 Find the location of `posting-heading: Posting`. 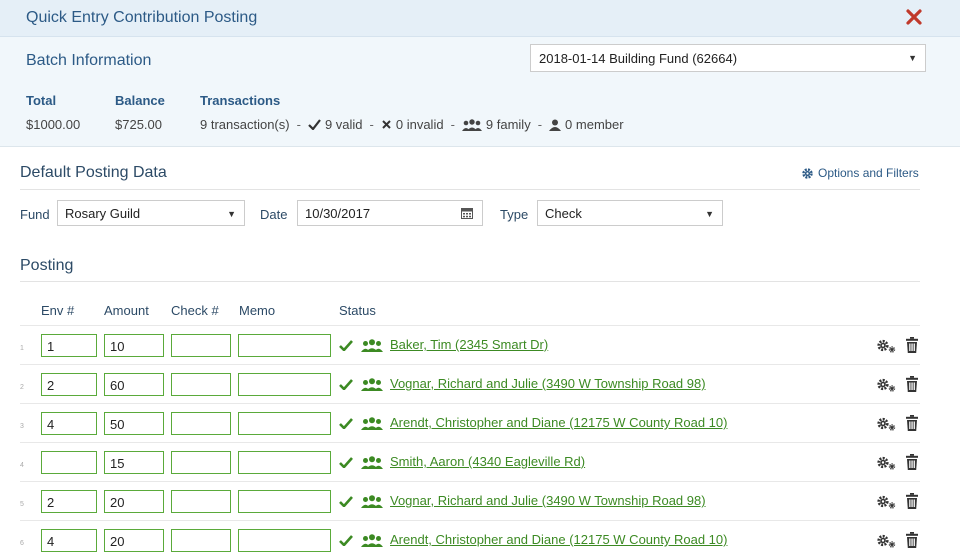

posting-heading: Posting is located at coordinates (47, 265).